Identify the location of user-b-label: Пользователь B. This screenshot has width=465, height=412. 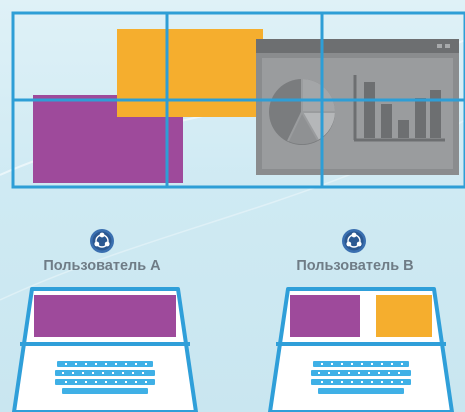
(355, 266).